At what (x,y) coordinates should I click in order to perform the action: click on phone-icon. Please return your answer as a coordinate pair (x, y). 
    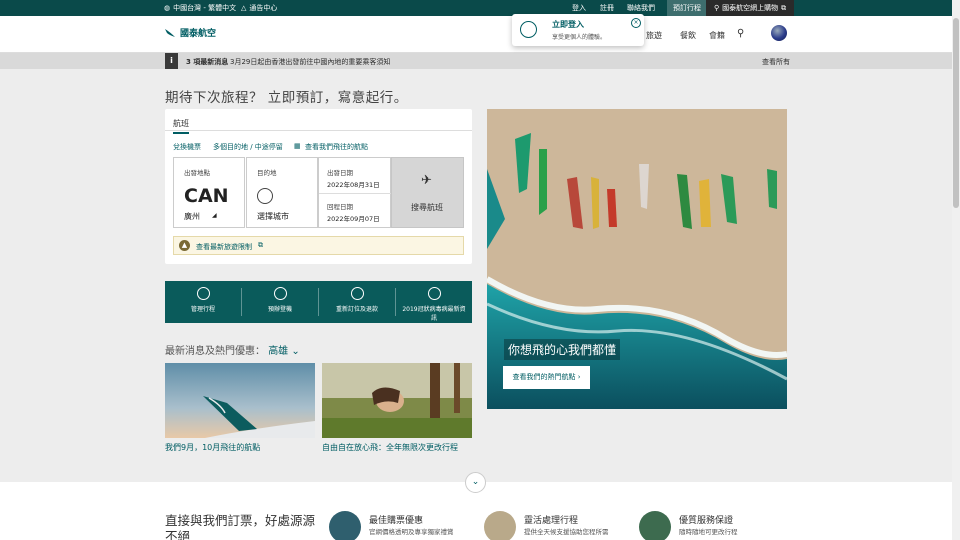
    Looking at the image, I should click on (500, 525).